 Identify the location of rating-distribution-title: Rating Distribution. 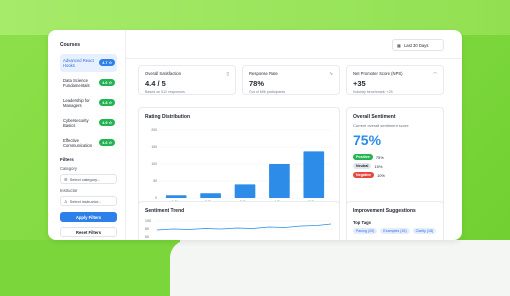
(167, 117).